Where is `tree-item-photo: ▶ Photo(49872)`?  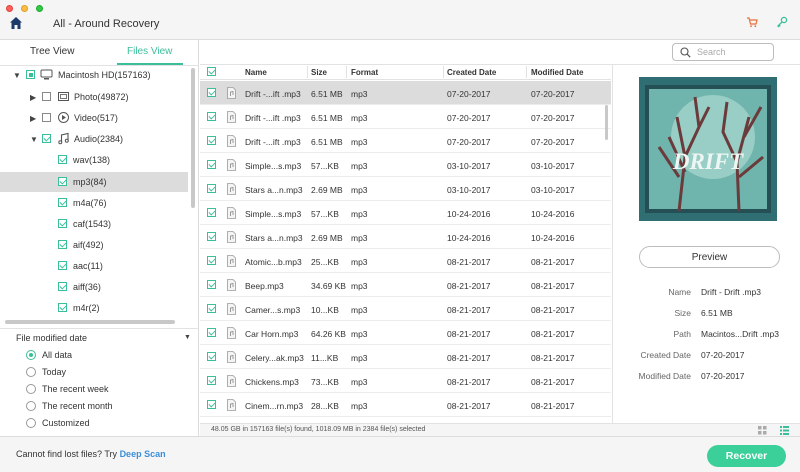 tree-item-photo: ▶ Photo(49872) is located at coordinates (94, 97).